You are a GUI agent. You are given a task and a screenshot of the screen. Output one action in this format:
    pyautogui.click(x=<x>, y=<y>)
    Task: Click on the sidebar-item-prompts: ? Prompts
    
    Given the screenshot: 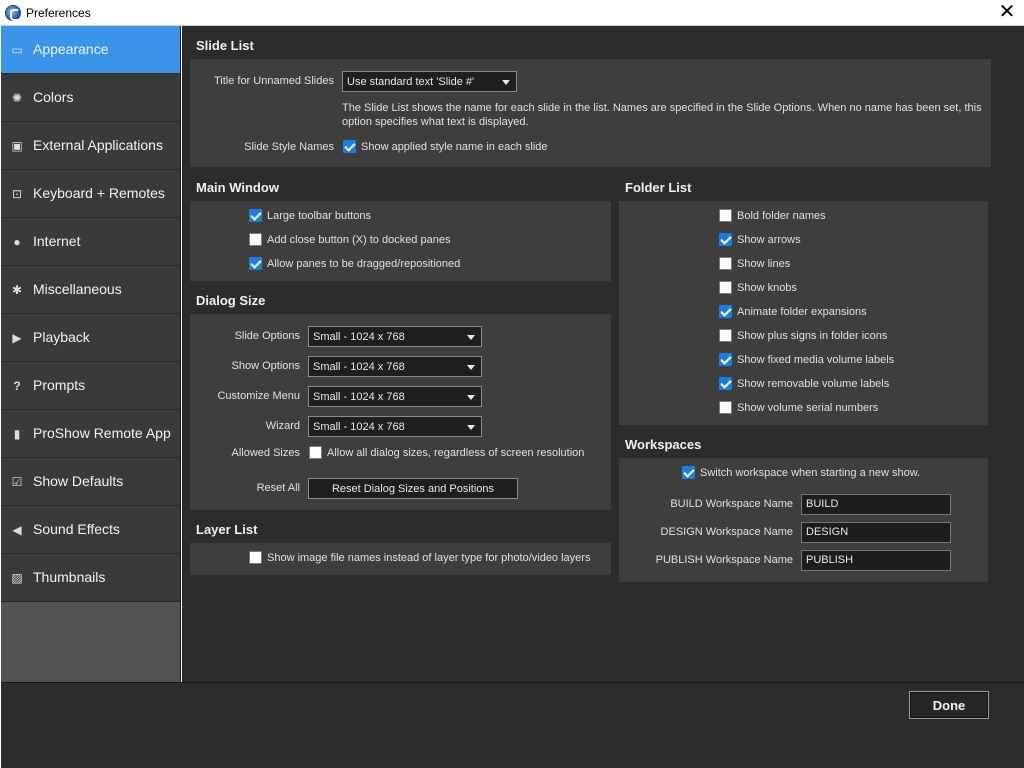 What is the action you would take?
    pyautogui.click(x=90, y=386)
    